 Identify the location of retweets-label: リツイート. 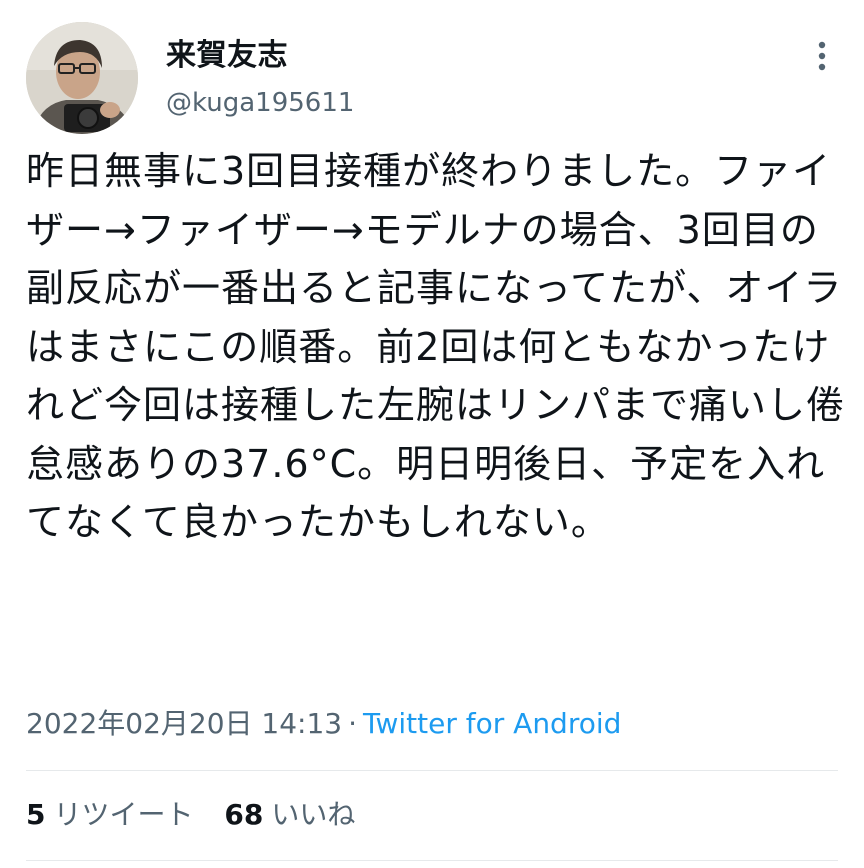
(123, 814).